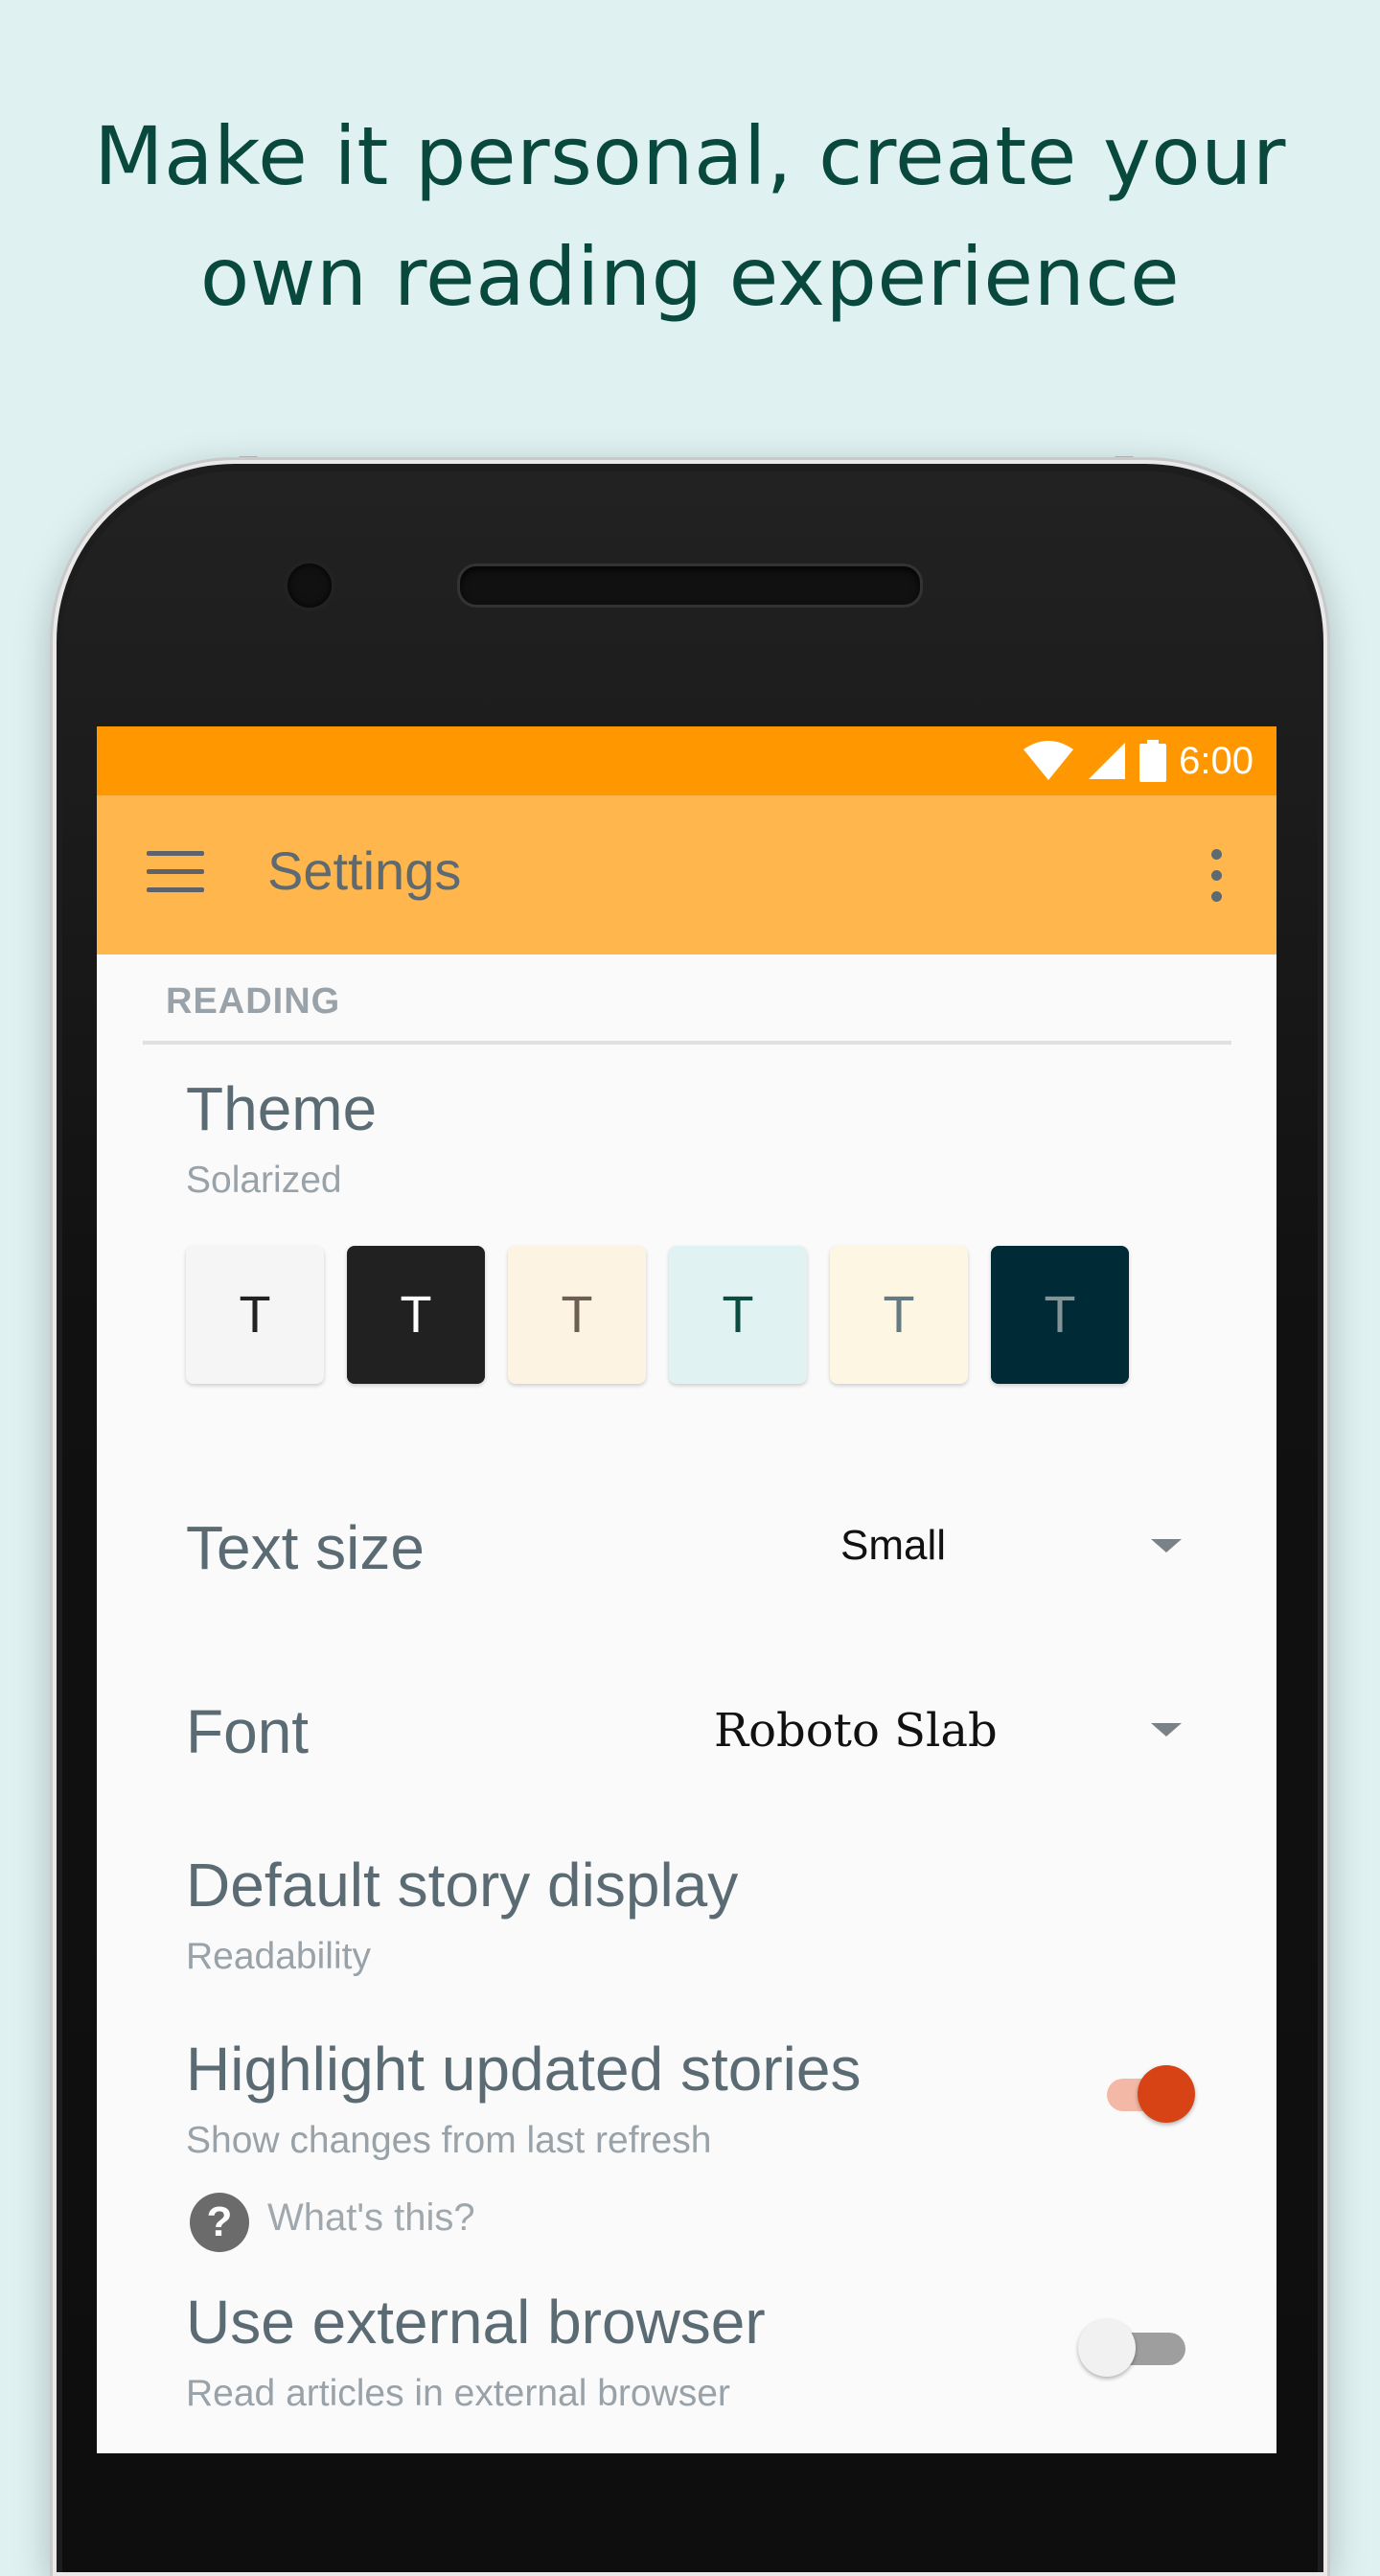 This screenshot has height=2576, width=1380. I want to click on theme-swatch-row: T T T T T T, so click(665, 1316).